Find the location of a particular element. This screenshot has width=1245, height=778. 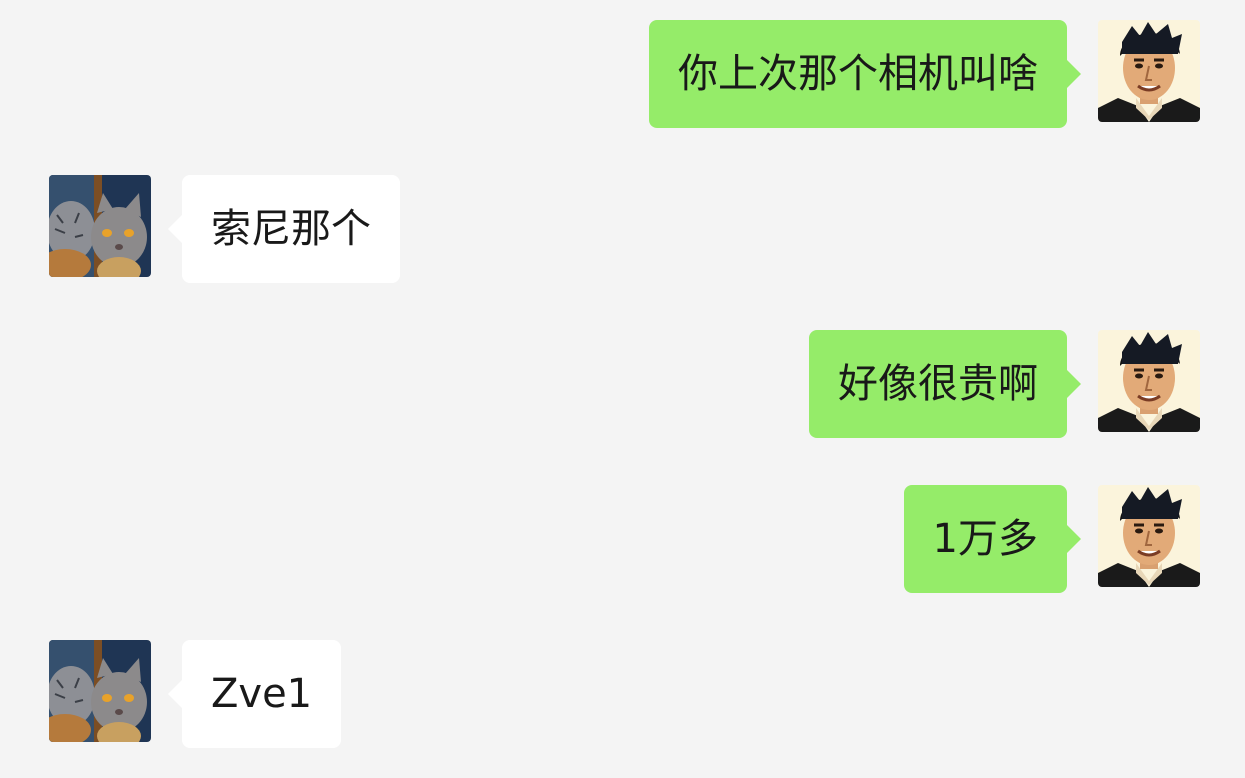

message-row-outgoing: 好像很贵啊 is located at coordinates (622, 384).